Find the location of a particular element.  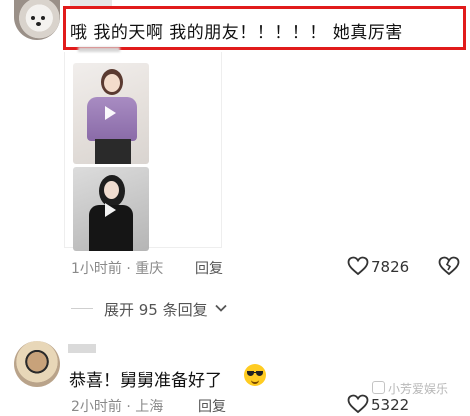

chevron-down-icon is located at coordinates (221, 308).